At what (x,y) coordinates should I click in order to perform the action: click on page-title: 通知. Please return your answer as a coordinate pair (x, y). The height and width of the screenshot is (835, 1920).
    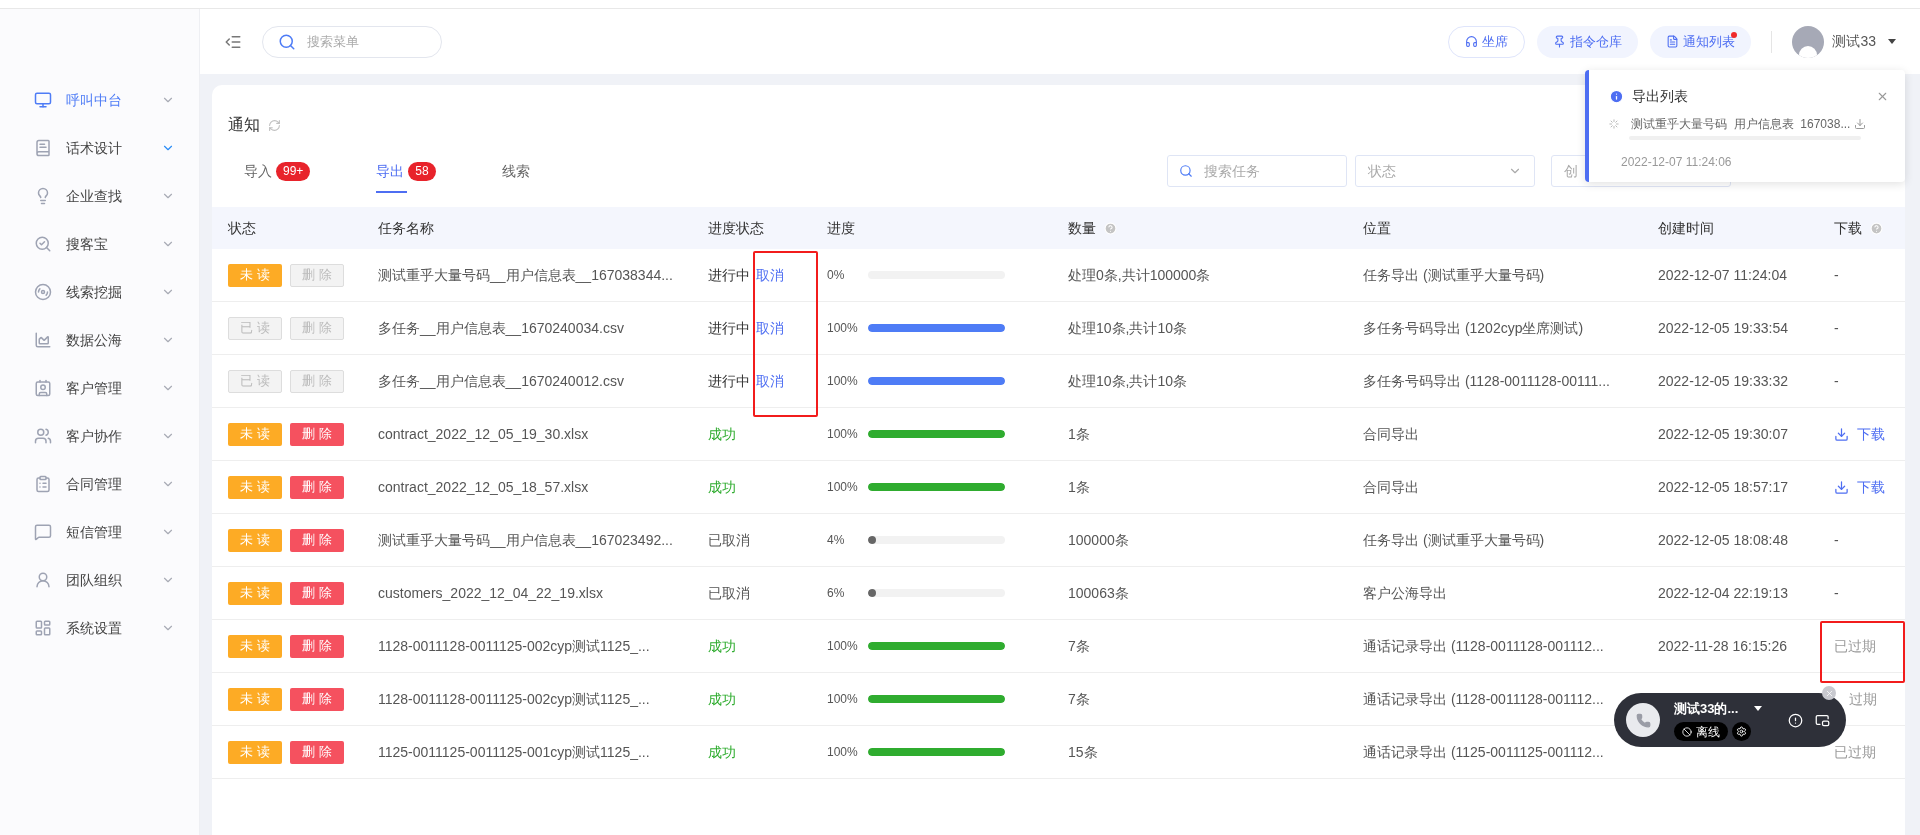
    Looking at the image, I should click on (244, 125).